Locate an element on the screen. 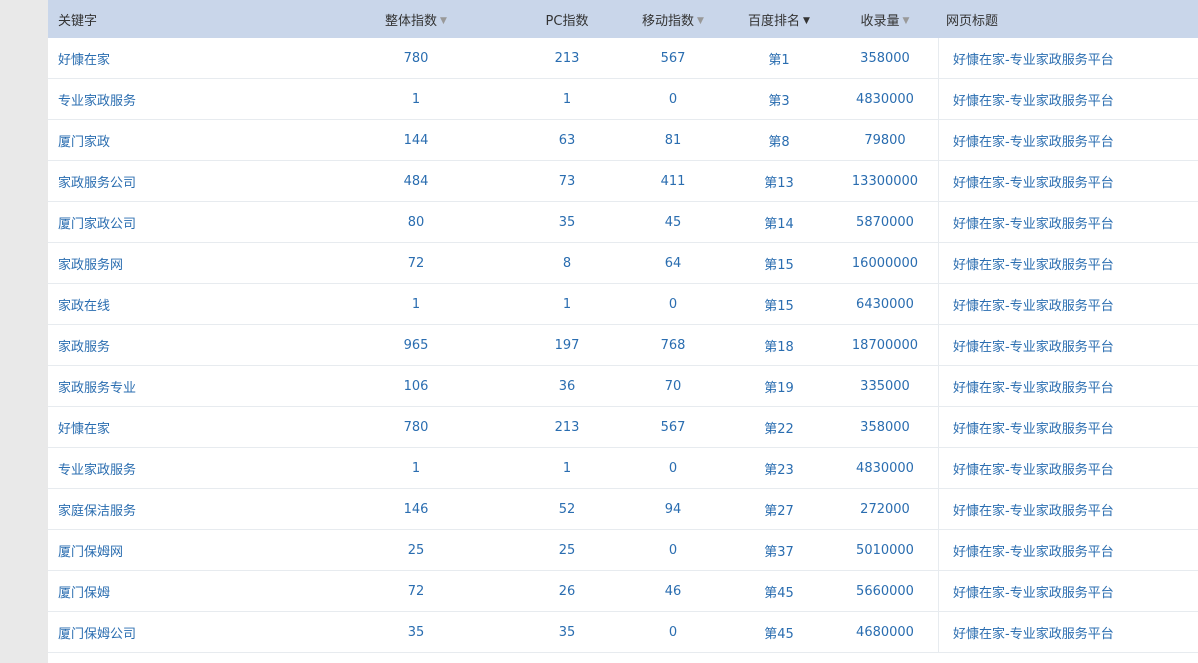 This screenshot has width=1198, height=663. baidu-rank-link: 第23 is located at coordinates (779, 470).